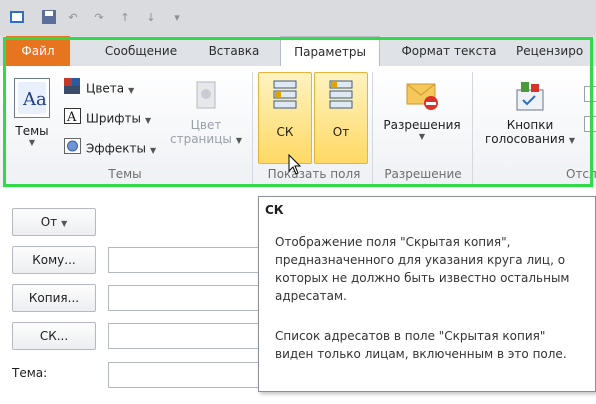 This screenshot has height=404, width=596. Describe the element at coordinates (73, 17) in the screenshot. I see `undo-icon: ↶` at that location.